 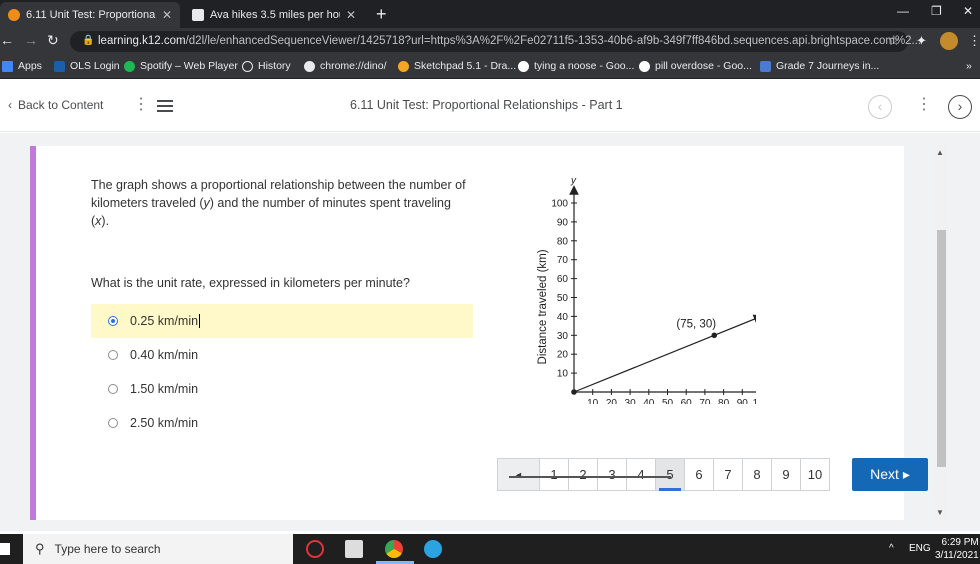 What do you see at coordinates (165, 106) in the screenshot?
I see `table-of-contents-icon` at bounding box center [165, 106].